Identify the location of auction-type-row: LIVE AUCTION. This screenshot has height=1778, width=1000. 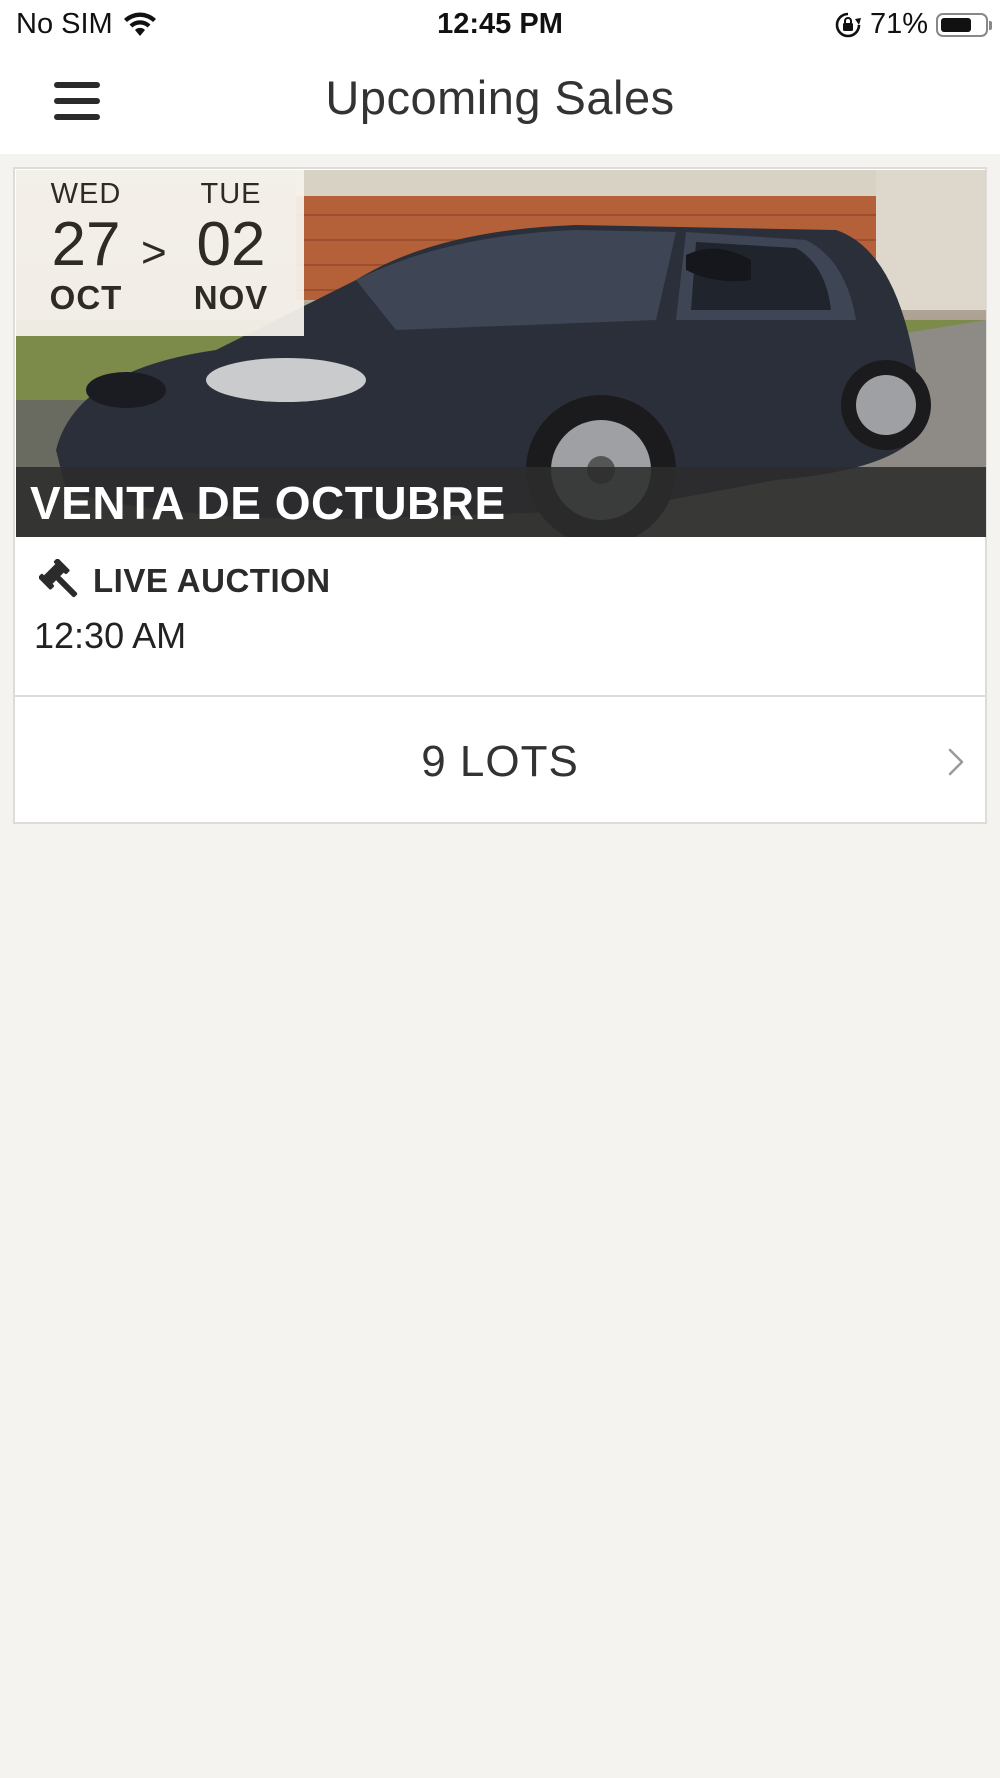
(185, 581).